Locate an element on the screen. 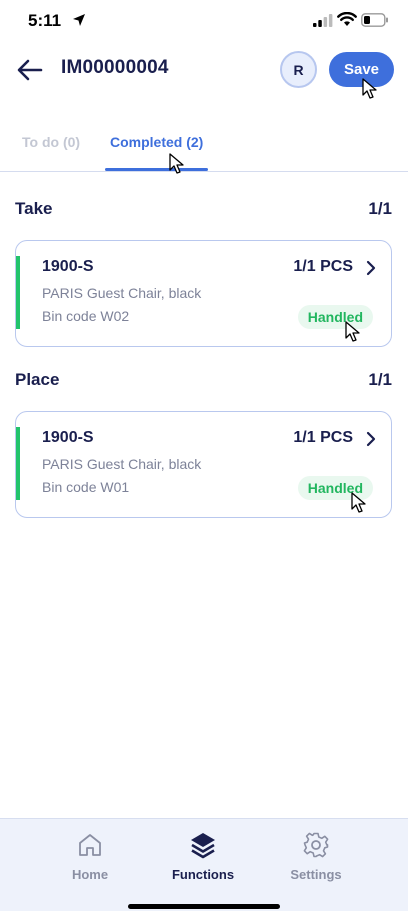  section-header-take: Take 1/1 is located at coordinates (203, 211).